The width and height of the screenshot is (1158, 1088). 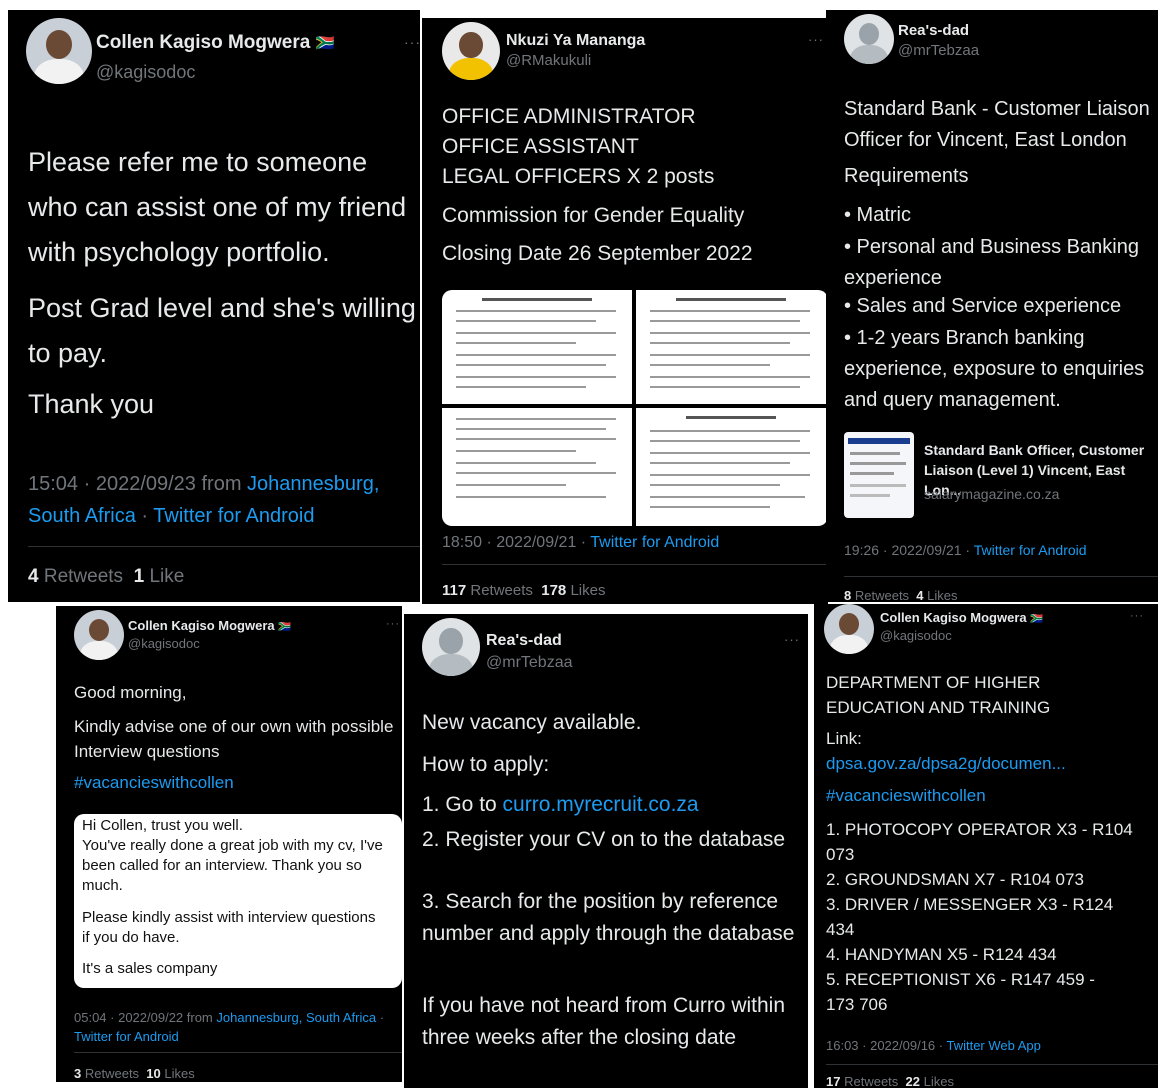 What do you see at coordinates (979, 842) in the screenshot?
I see `tweet-text: 1. PHOTOCOPY OPERATOR X3 - R104 073` at bounding box center [979, 842].